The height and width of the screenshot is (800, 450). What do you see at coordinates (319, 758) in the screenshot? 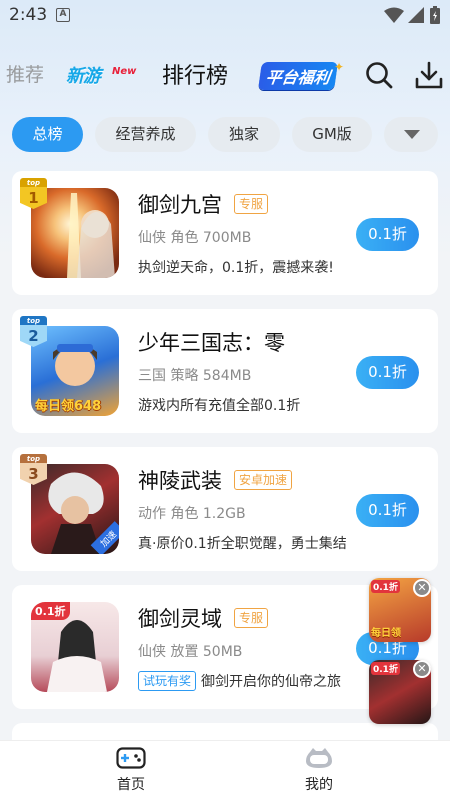
I see `profile-icon` at bounding box center [319, 758].